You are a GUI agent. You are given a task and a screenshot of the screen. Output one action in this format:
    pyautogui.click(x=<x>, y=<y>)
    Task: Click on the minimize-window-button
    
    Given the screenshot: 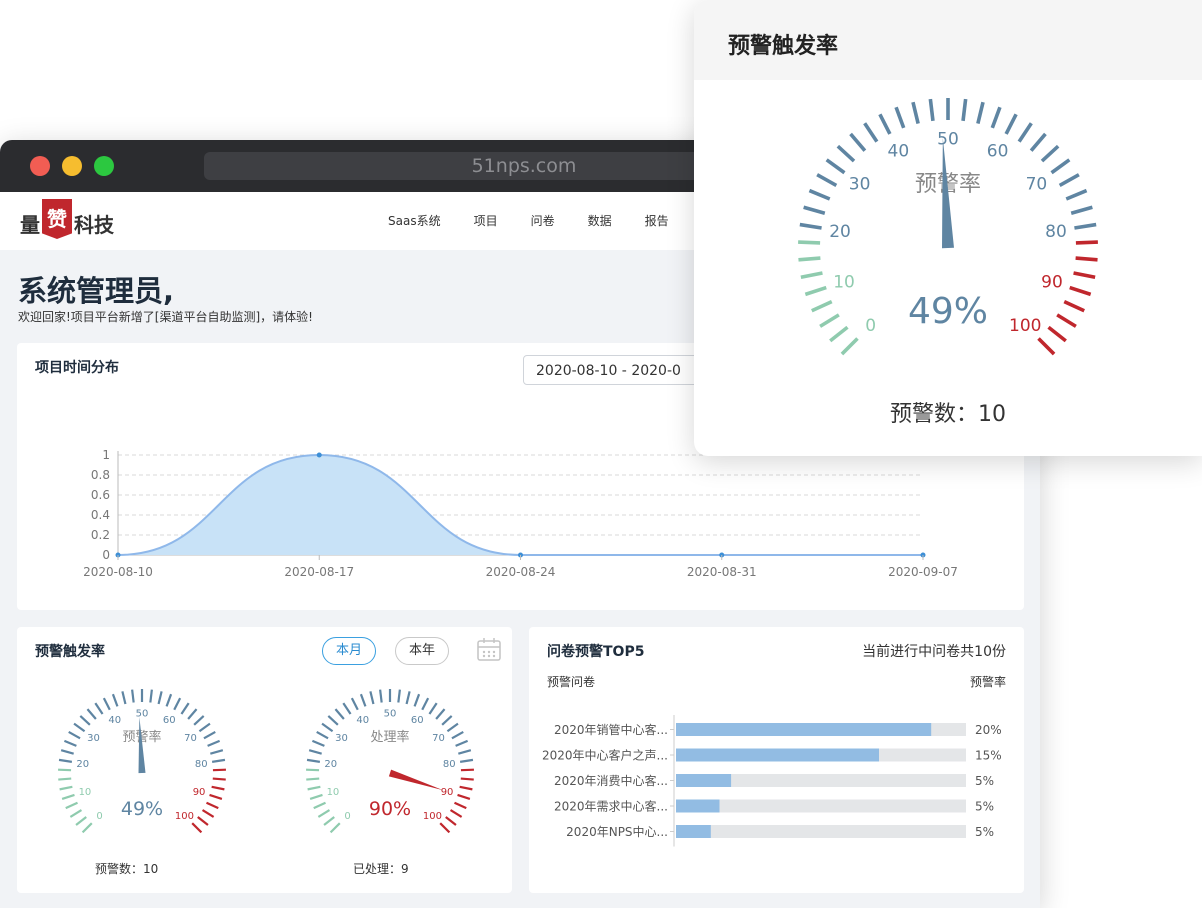 What is the action you would take?
    pyautogui.click(x=72, y=166)
    